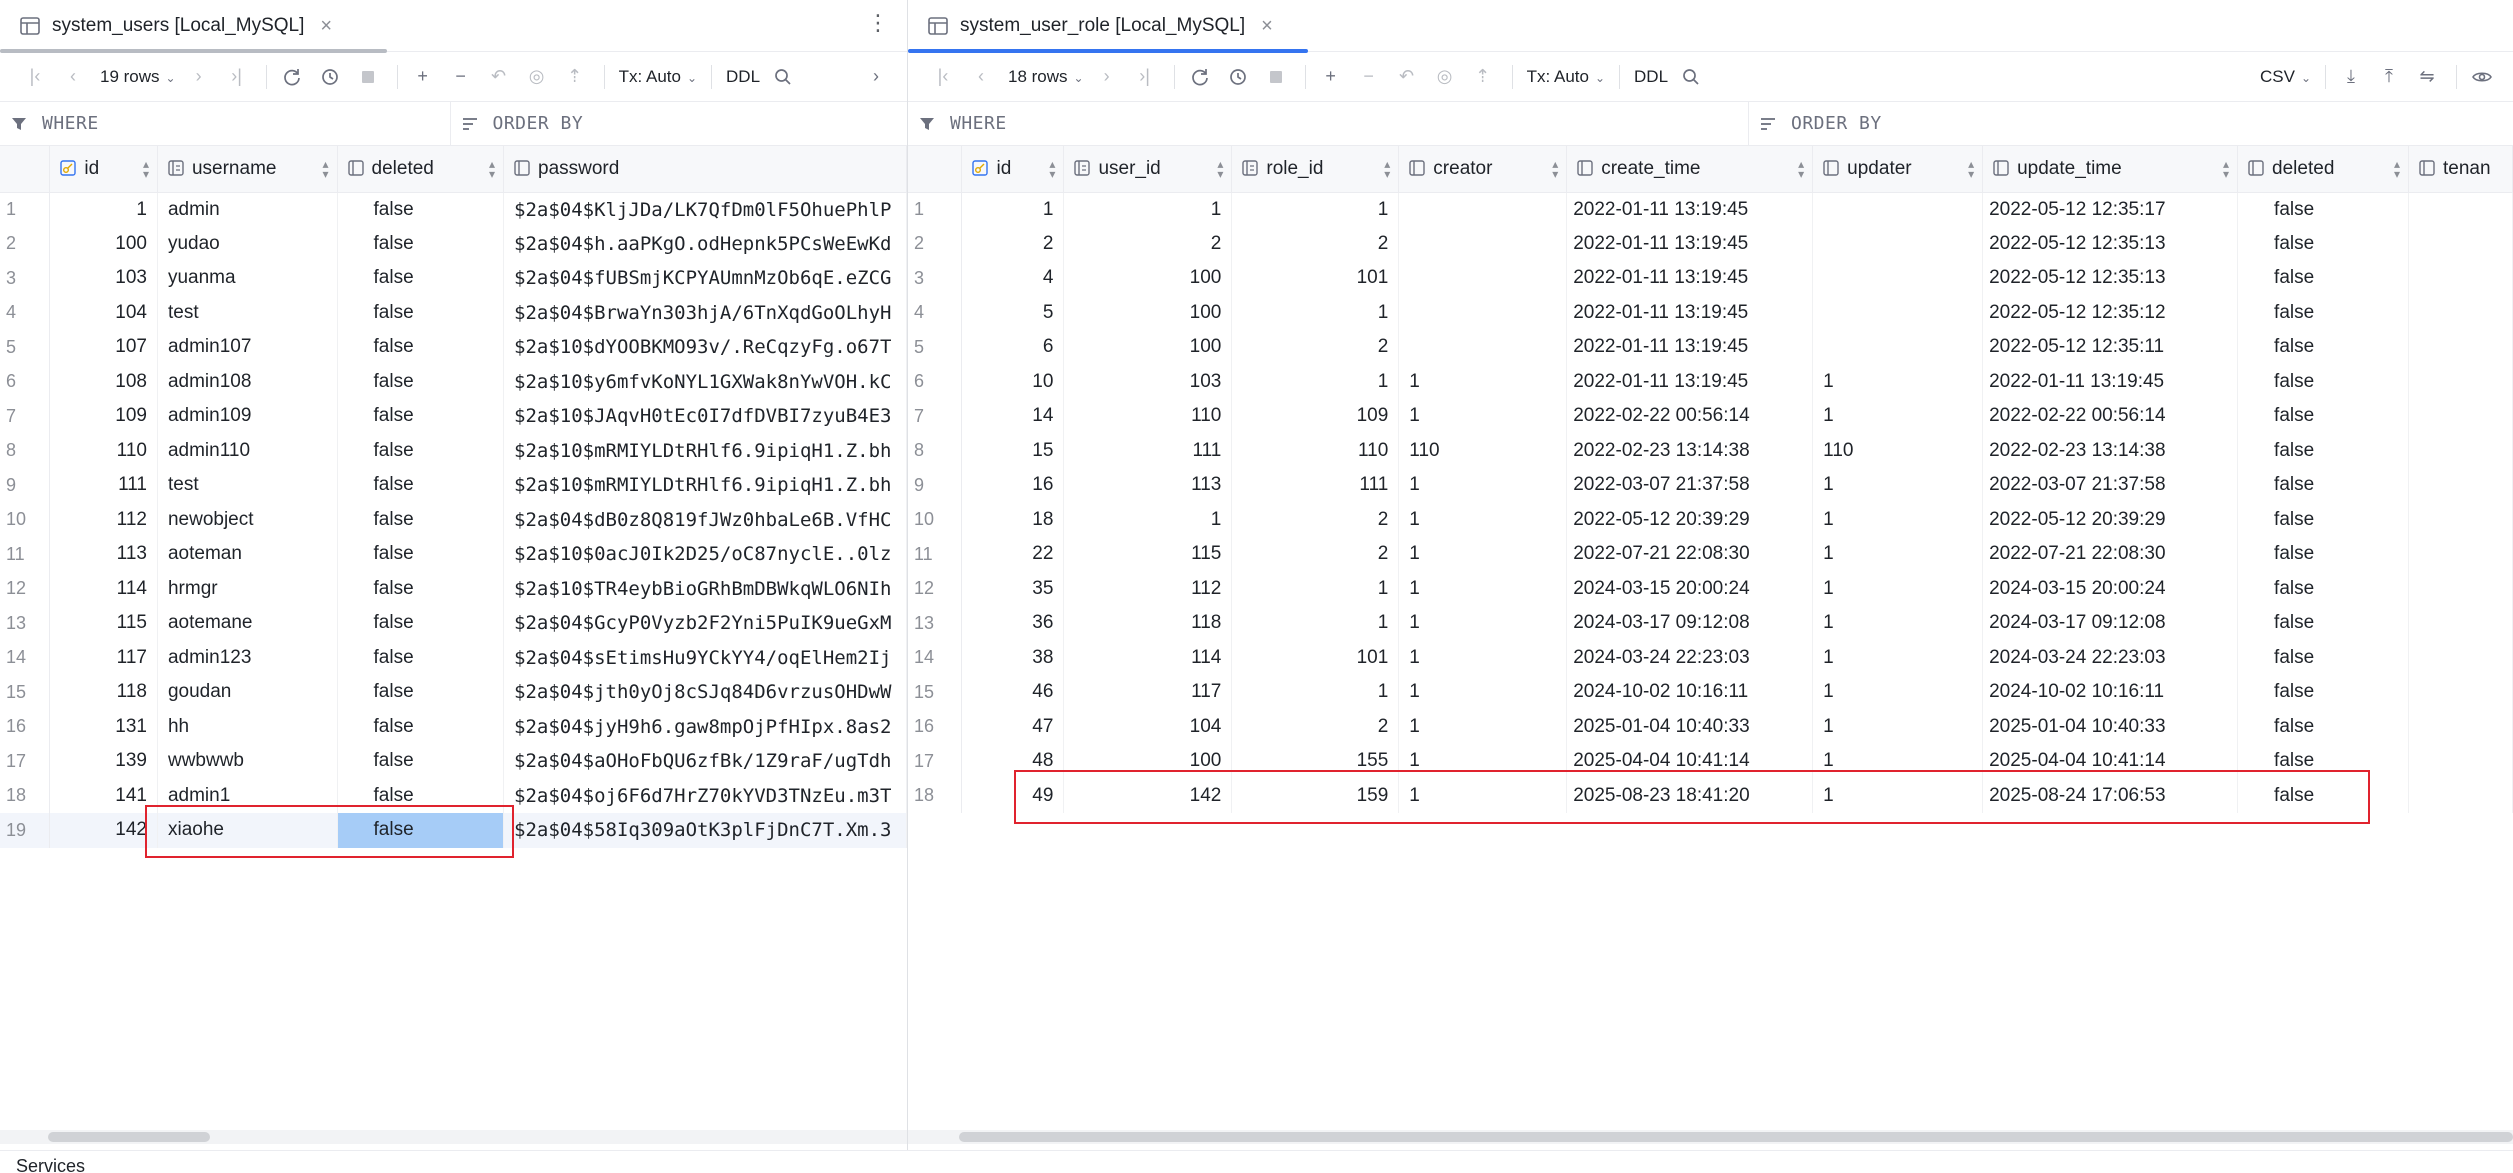  What do you see at coordinates (943, 77) in the screenshot?
I see `first-page-icon: |‹` at bounding box center [943, 77].